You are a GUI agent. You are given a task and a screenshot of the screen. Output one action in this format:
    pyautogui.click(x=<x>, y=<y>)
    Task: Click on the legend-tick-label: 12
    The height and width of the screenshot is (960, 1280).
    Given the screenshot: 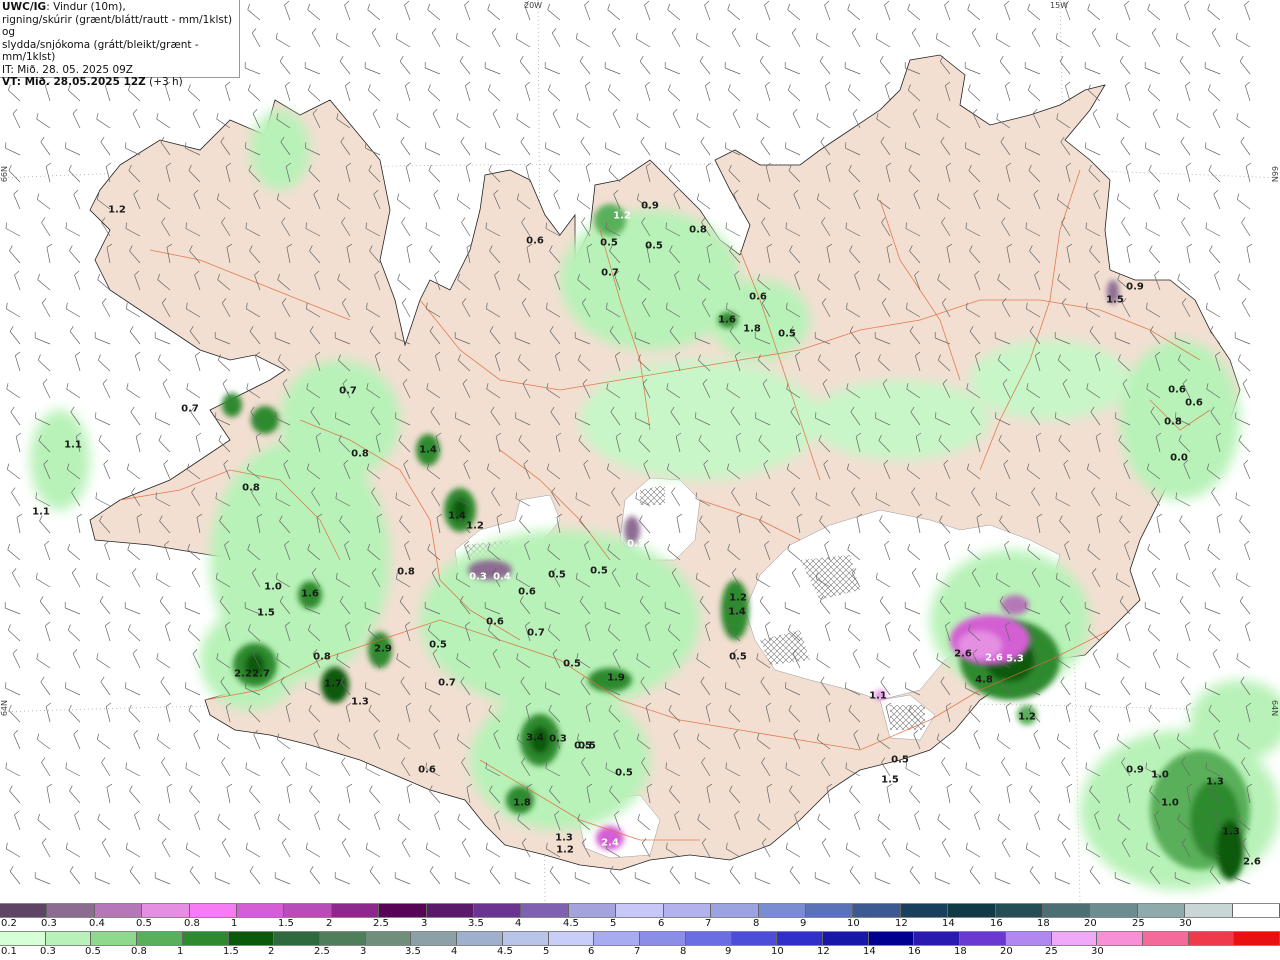 What is the action you would take?
    pyautogui.click(x=901, y=923)
    